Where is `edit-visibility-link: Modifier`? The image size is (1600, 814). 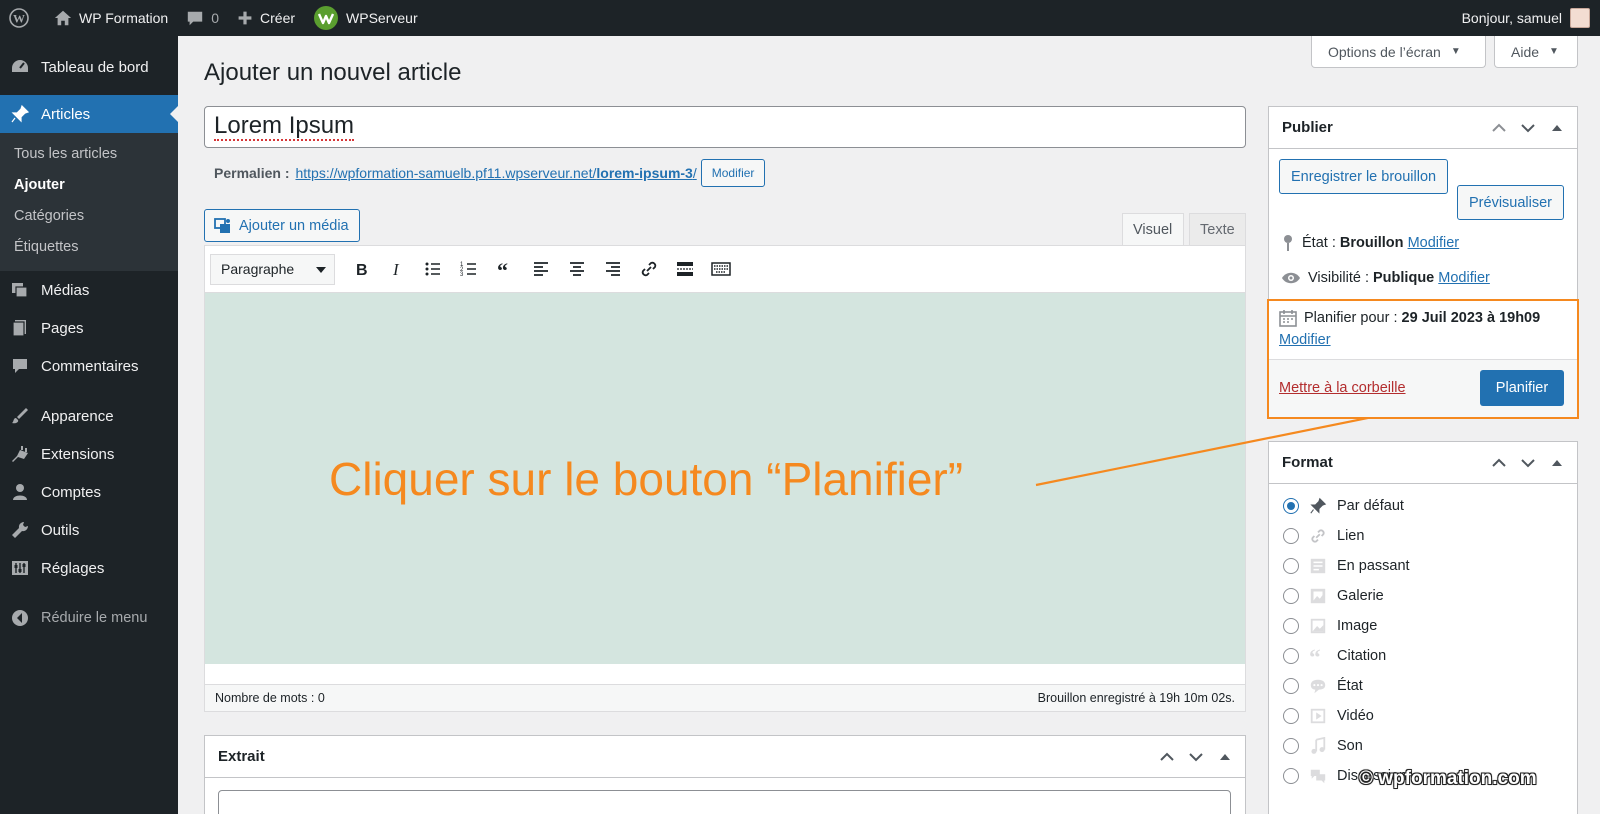
edit-visibility-link: Modifier is located at coordinates (1464, 278).